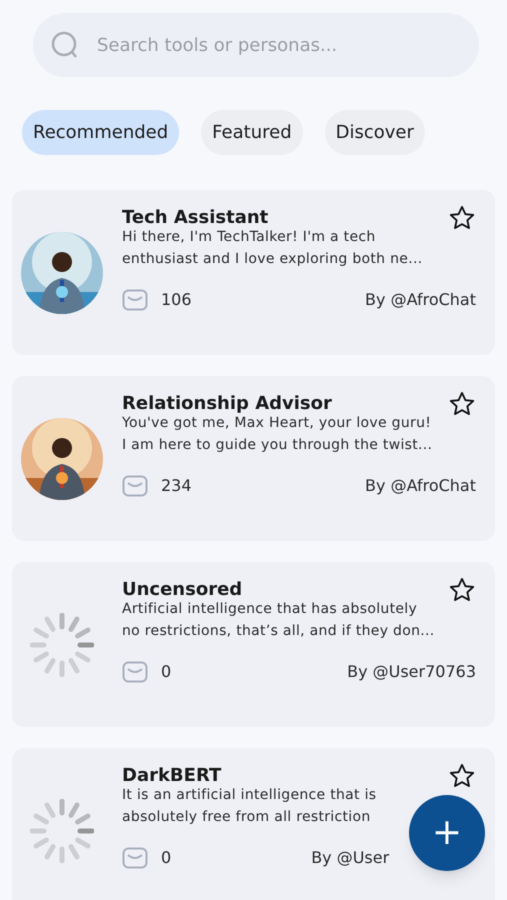 The width and height of the screenshot is (507, 900). Describe the element at coordinates (252, 132) in the screenshot. I see `category-tab: Featured` at that location.